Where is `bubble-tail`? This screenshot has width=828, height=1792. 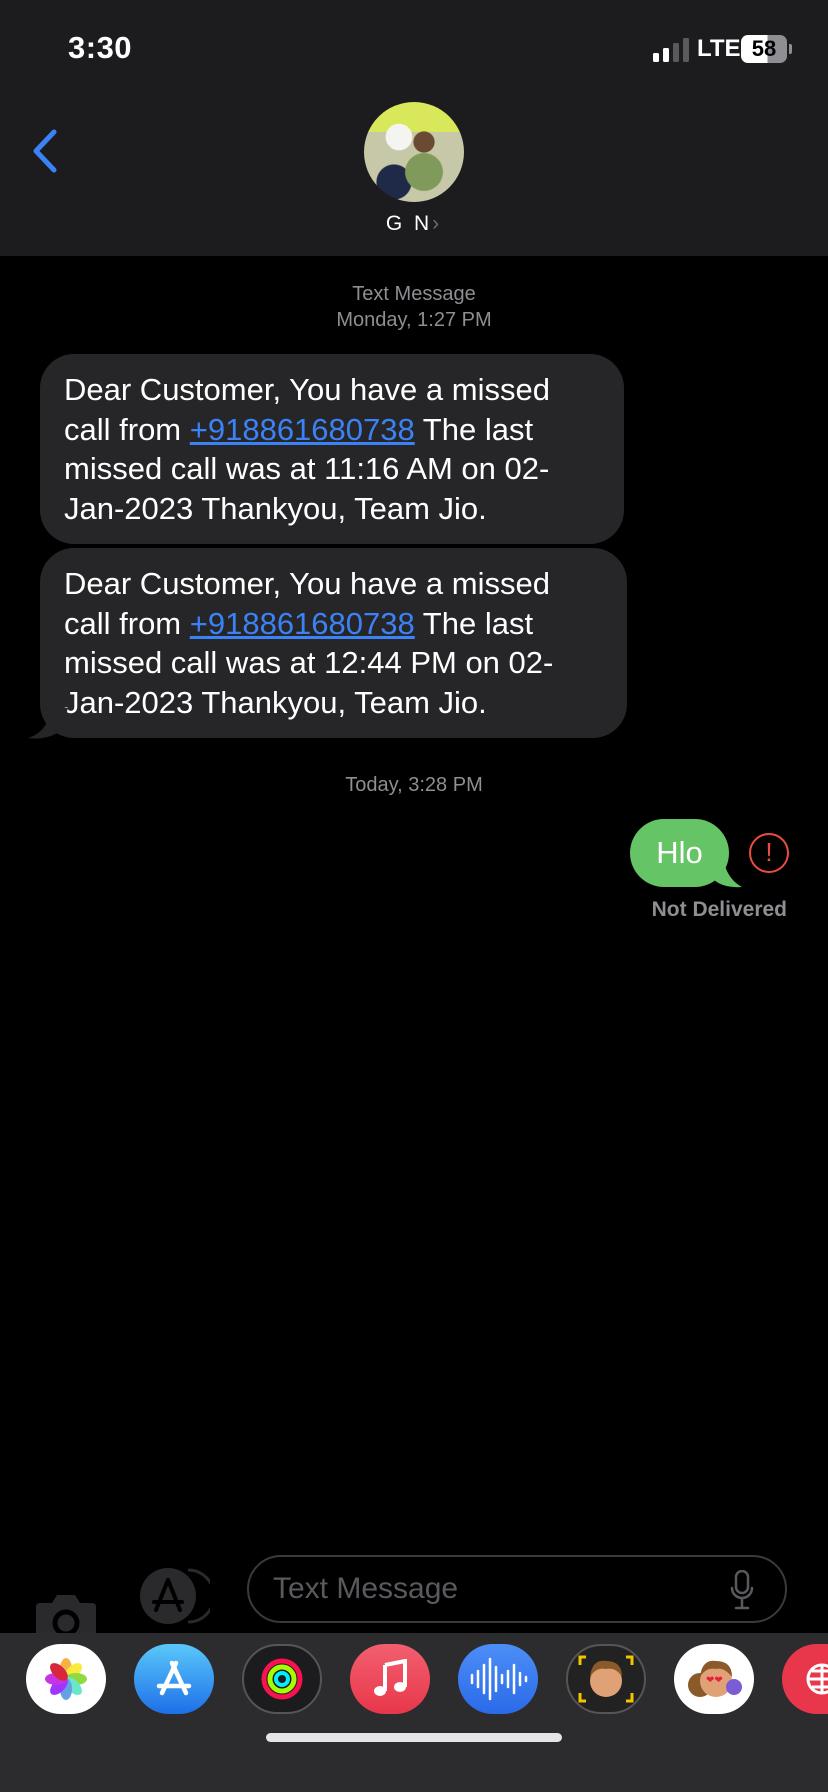 bubble-tail is located at coordinates (48, 723).